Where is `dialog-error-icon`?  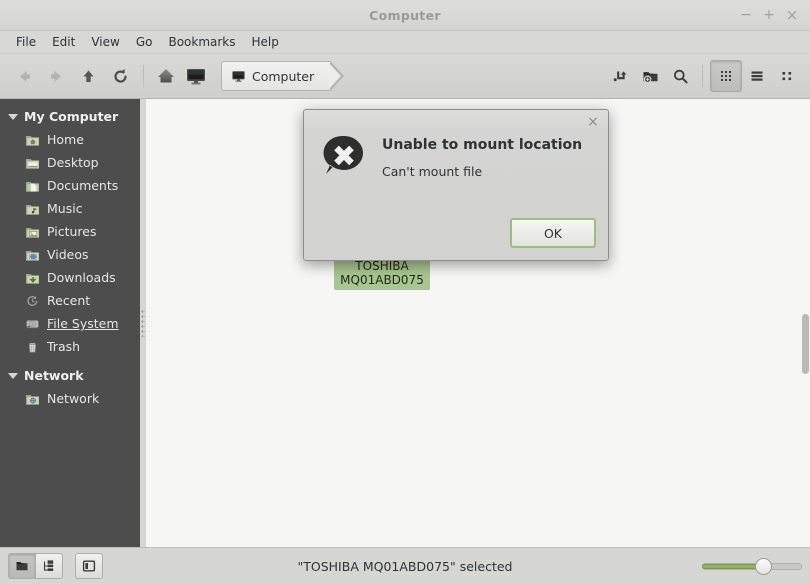 dialog-error-icon is located at coordinates (344, 157).